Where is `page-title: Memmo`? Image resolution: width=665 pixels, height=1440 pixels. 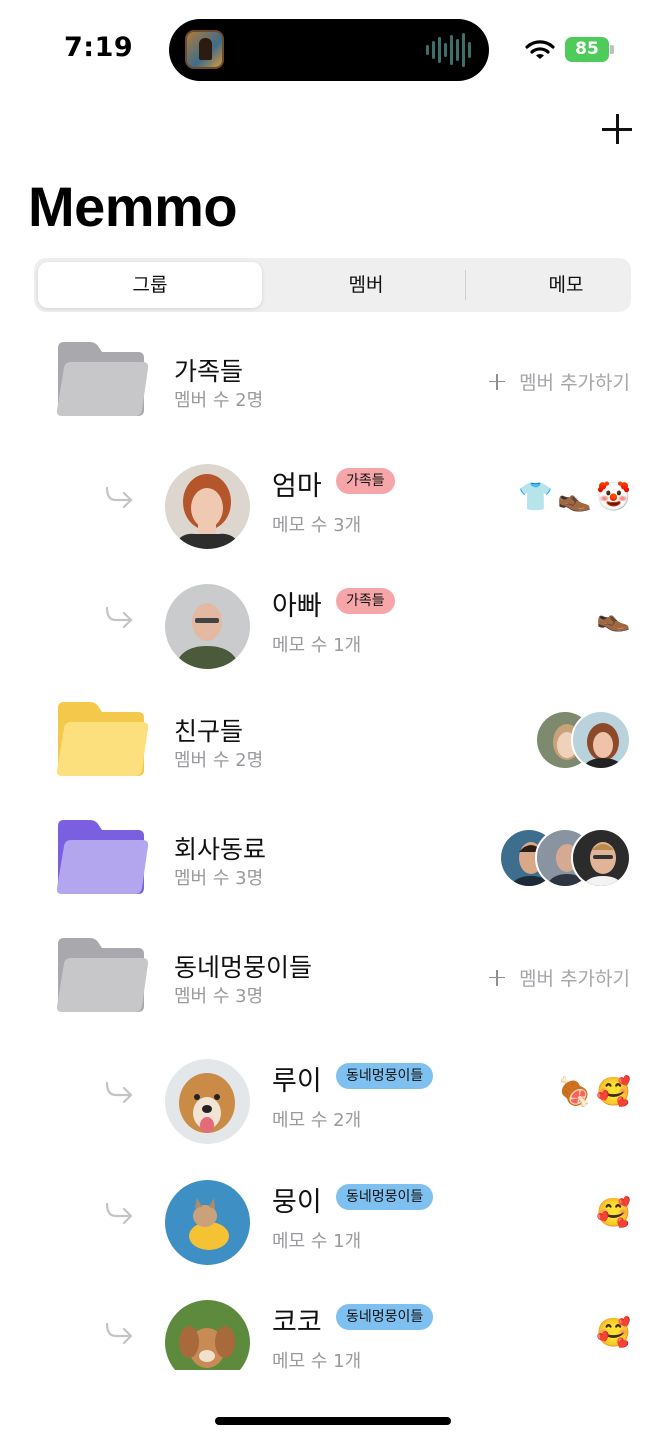 page-title: Memmo is located at coordinates (133, 206).